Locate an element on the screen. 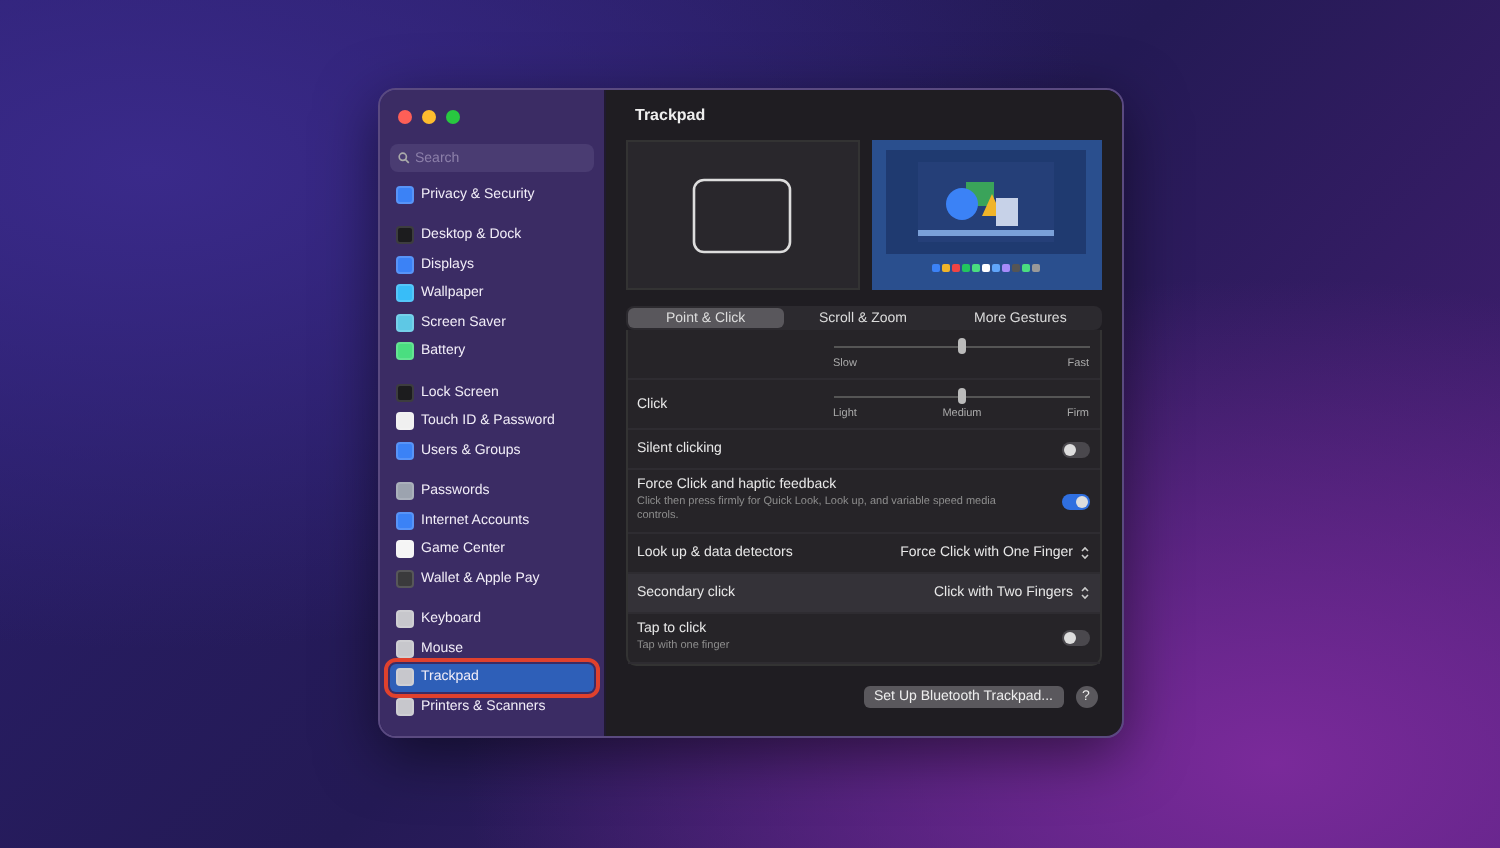  minimize-button is located at coordinates (428, 117).